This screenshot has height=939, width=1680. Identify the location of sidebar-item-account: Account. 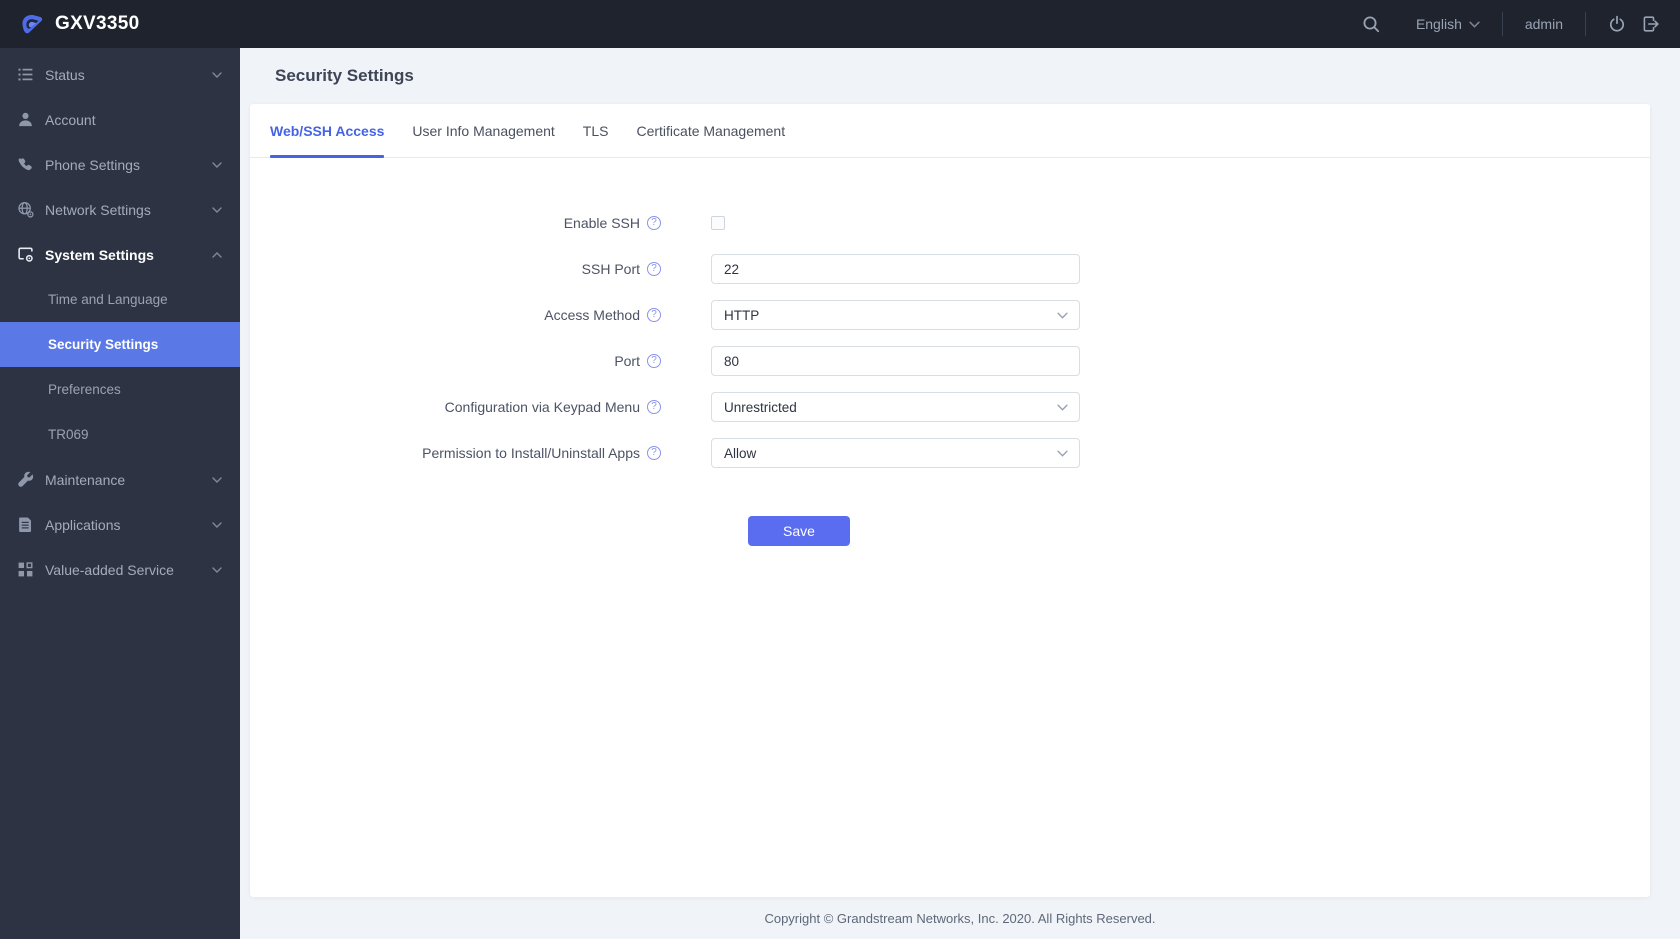
(120, 119).